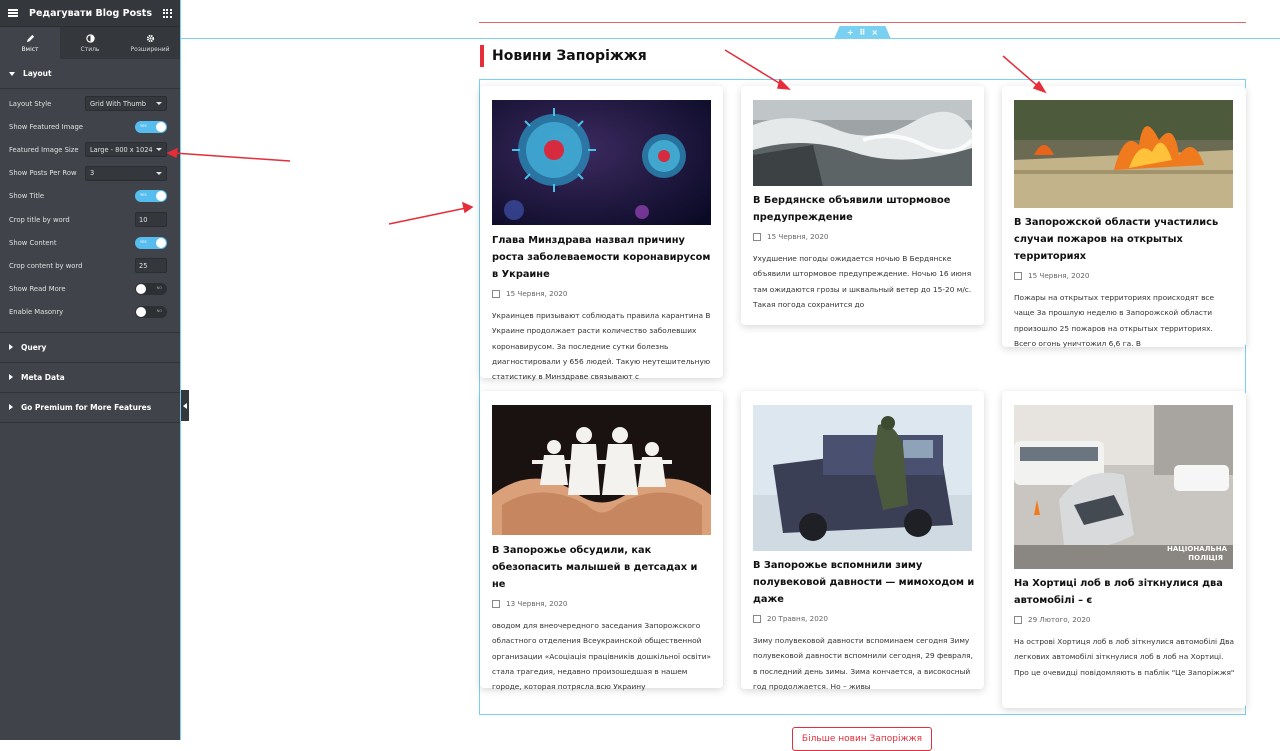 Image resolution: width=1280 pixels, height=751 pixels. Describe the element at coordinates (601, 162) in the screenshot. I see `coronavirus-image` at that location.